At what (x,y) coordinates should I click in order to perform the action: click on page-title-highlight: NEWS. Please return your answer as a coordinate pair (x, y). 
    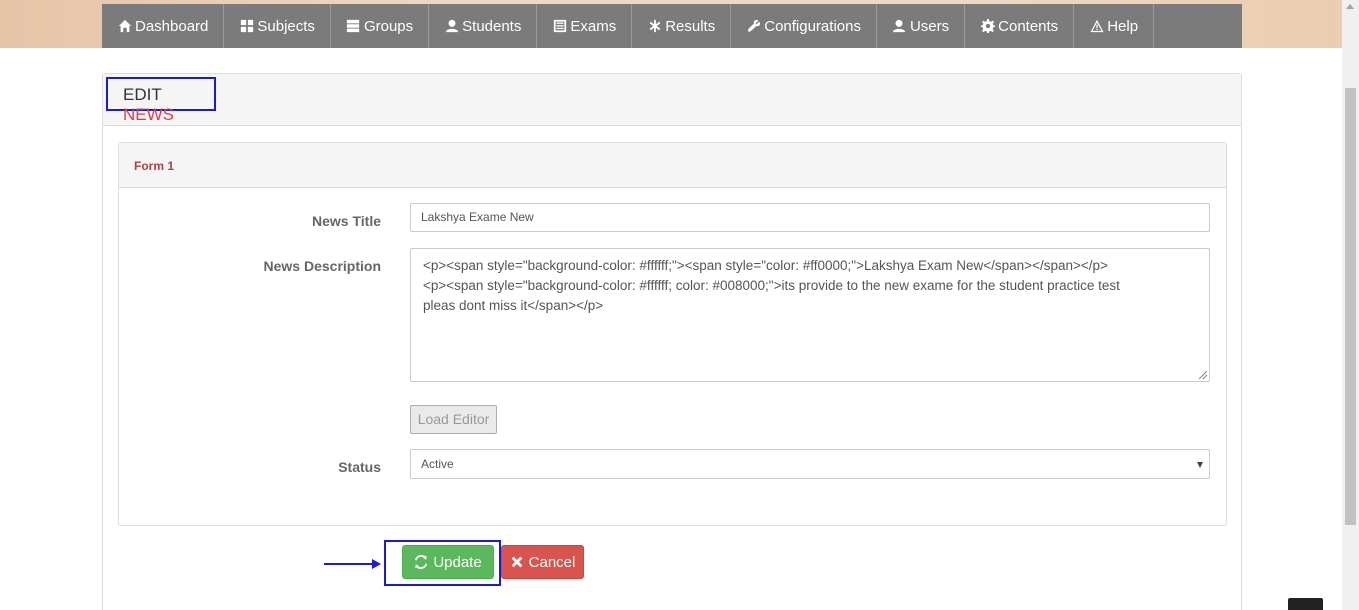
    Looking at the image, I should click on (148, 114).